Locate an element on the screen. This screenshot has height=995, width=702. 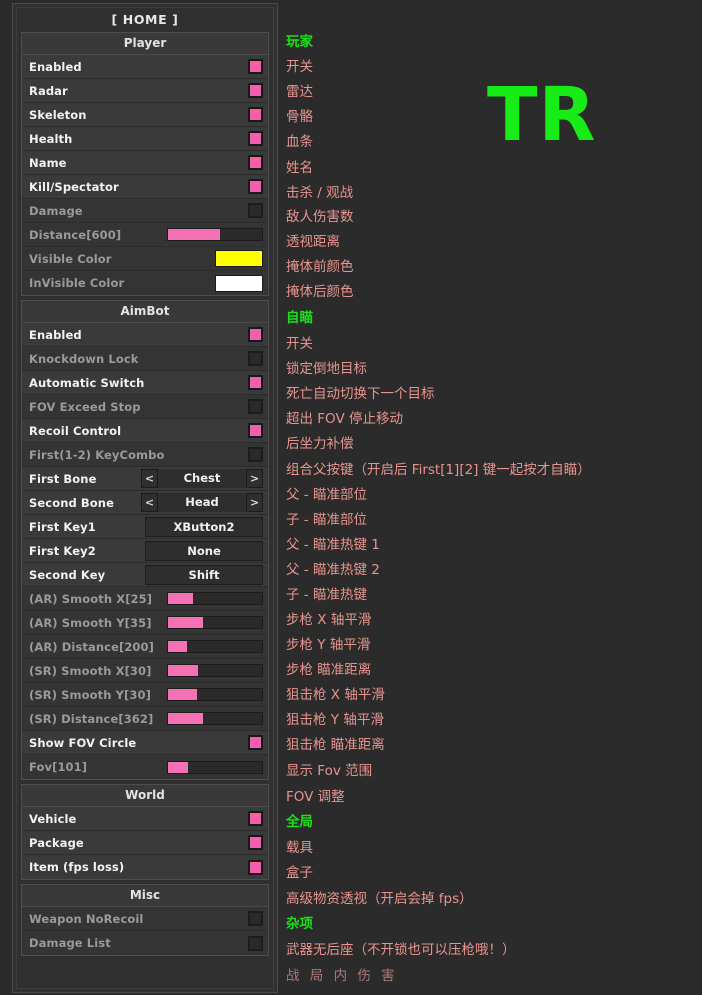
setting-row: (SR) Smooth Y[30] is located at coordinates (145, 695).